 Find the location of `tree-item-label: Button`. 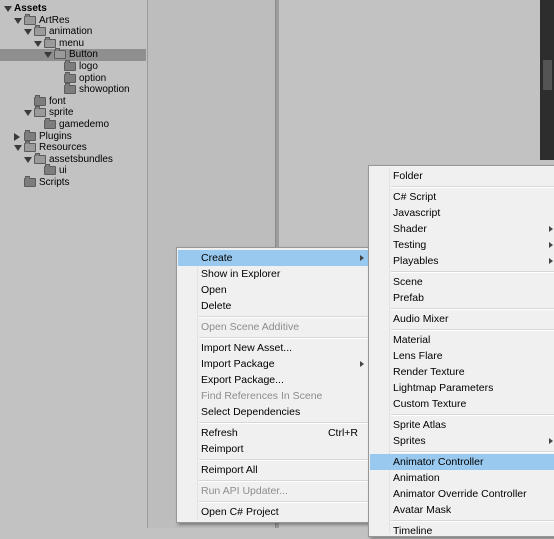

tree-item-label: Button is located at coordinates (83, 55).